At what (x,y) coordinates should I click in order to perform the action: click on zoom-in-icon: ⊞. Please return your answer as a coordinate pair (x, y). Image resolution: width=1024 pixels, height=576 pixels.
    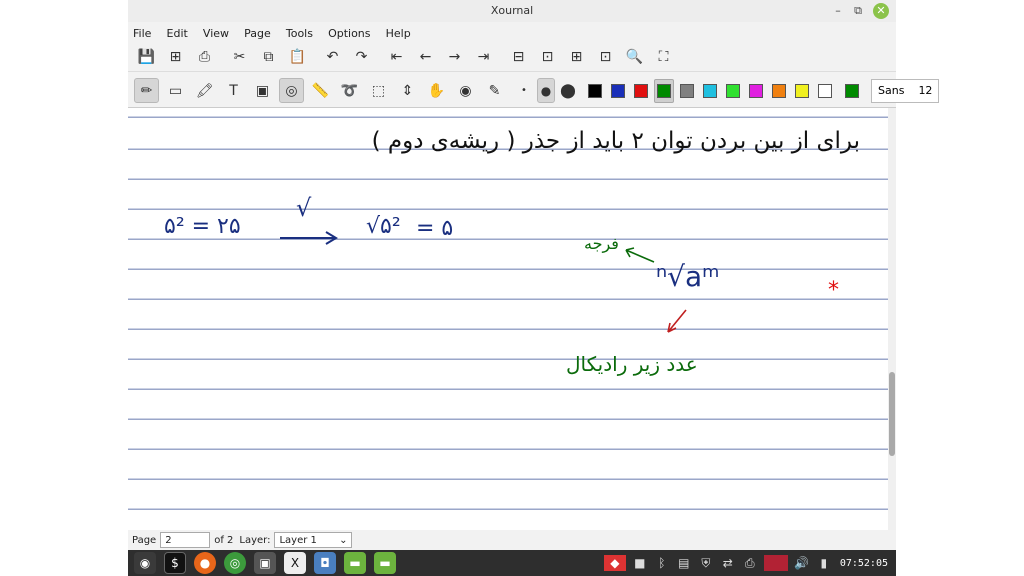
    Looking at the image, I should click on (576, 56).